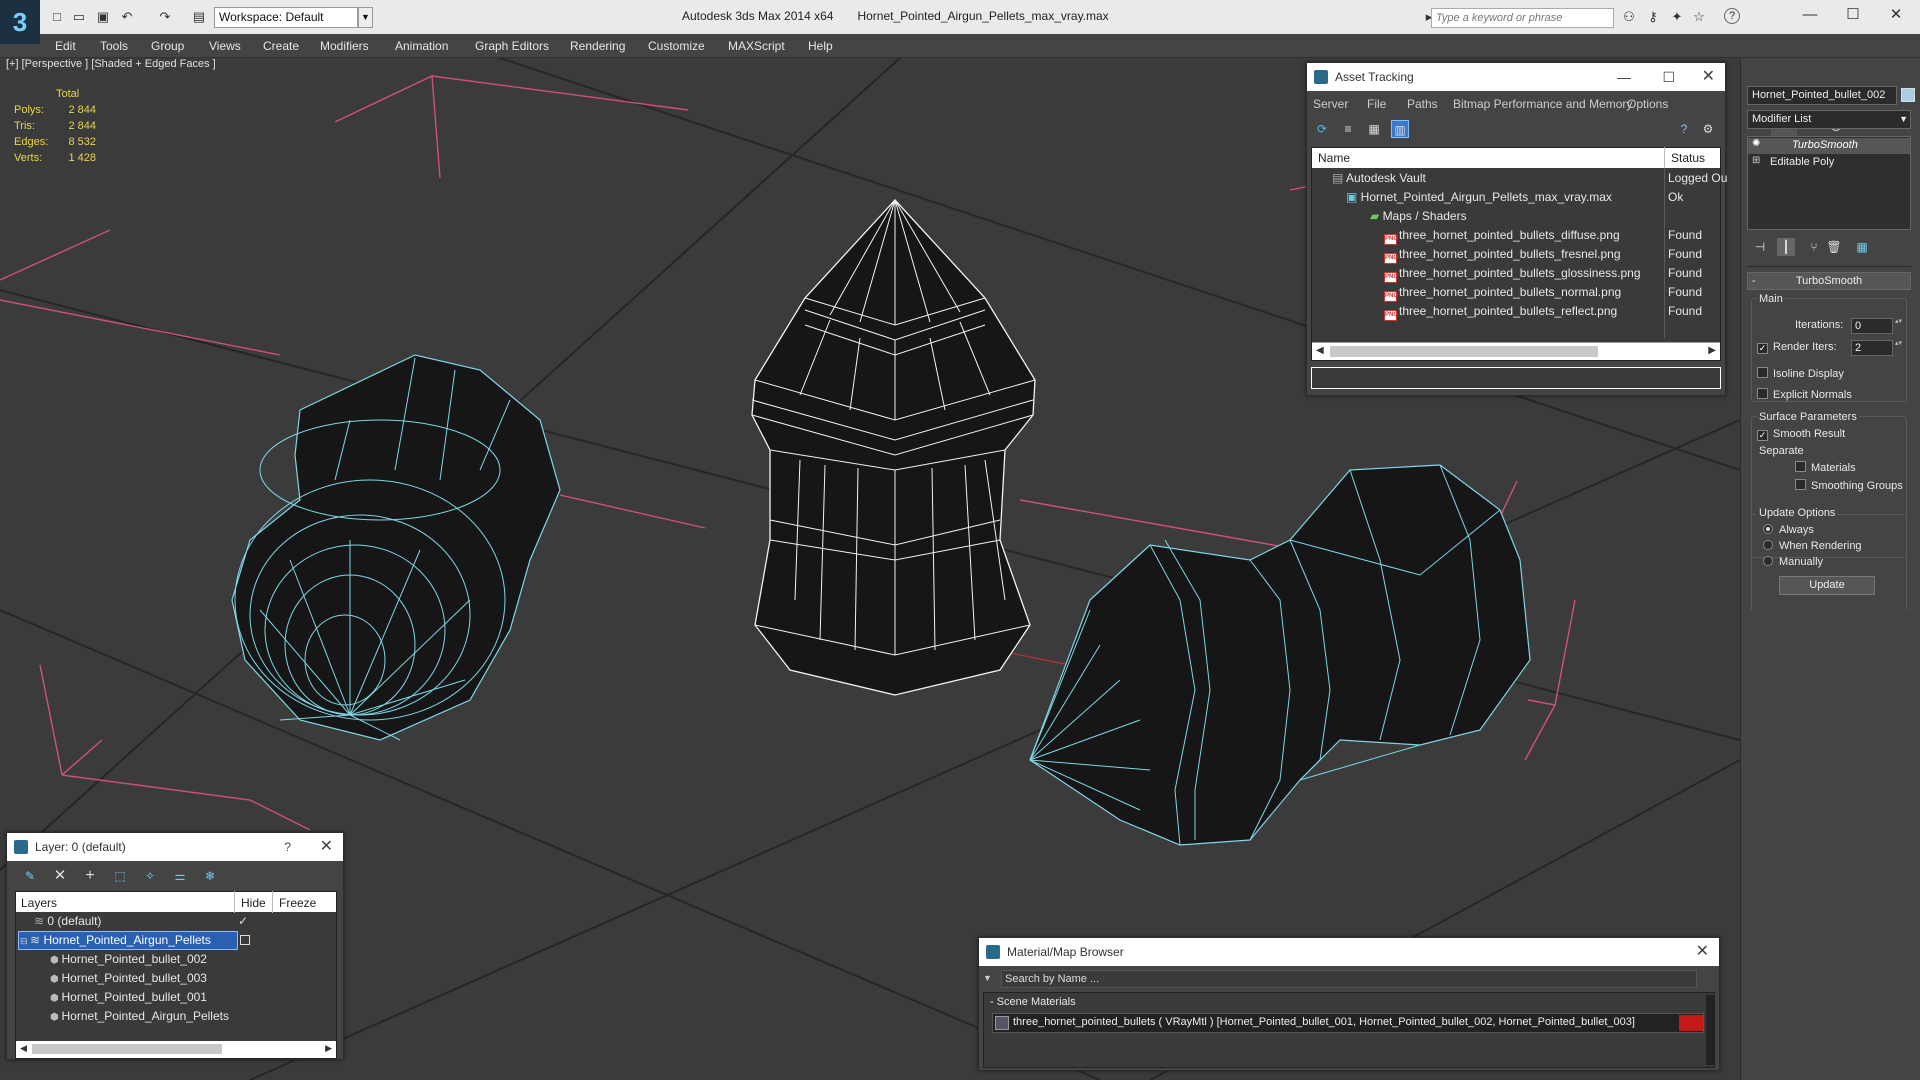 Image resolution: width=1920 pixels, height=1080 pixels. Describe the element at coordinates (115, 940) in the screenshot. I see `layer-row-pellets: ⊟ ≋ Hornet_Pointed_Airgun_Pellets` at that location.